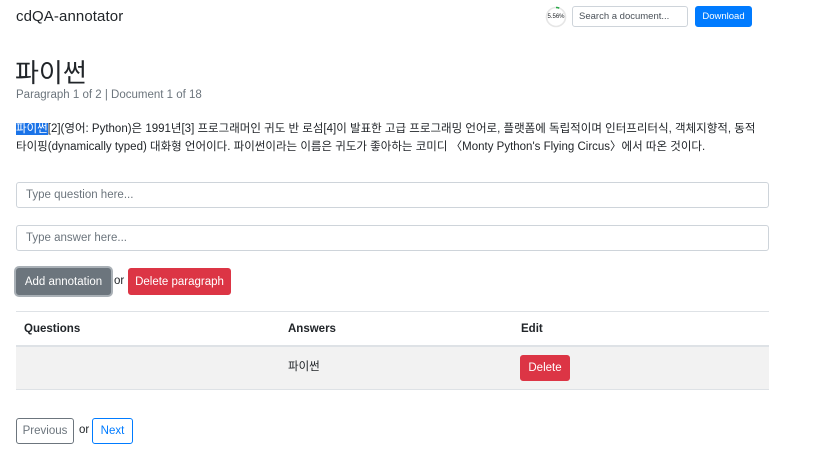  Describe the element at coordinates (179, 281) in the screenshot. I see `delete-paragraph-button: Delete paragraph` at that location.